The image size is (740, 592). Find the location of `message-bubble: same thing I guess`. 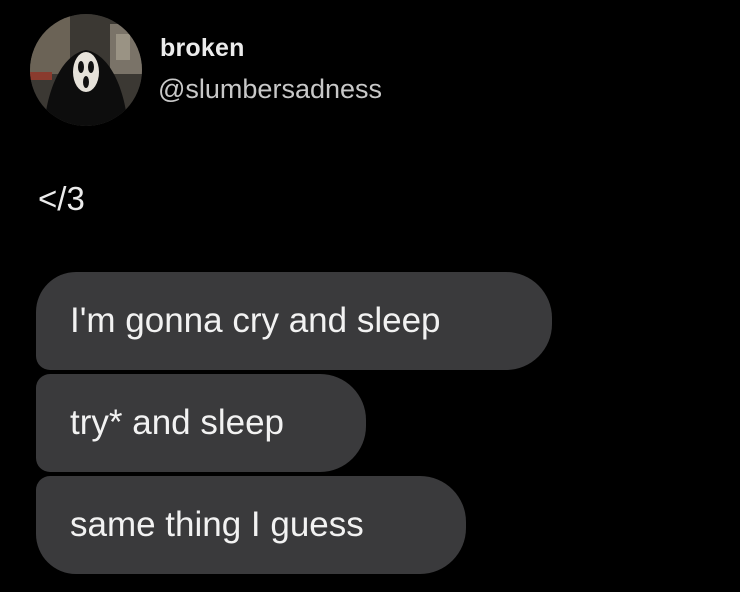

message-bubble: same thing I guess is located at coordinates (251, 525).